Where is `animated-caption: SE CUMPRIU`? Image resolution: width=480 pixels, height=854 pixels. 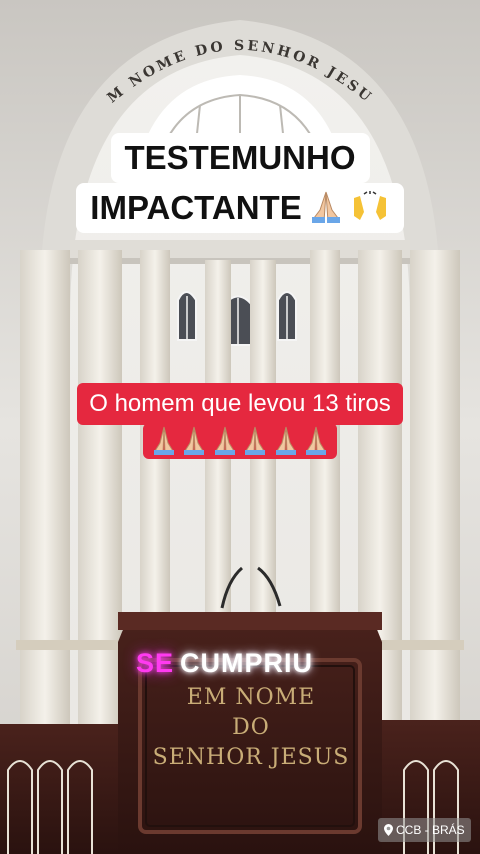 animated-caption: SE CUMPRIU is located at coordinates (241, 663).